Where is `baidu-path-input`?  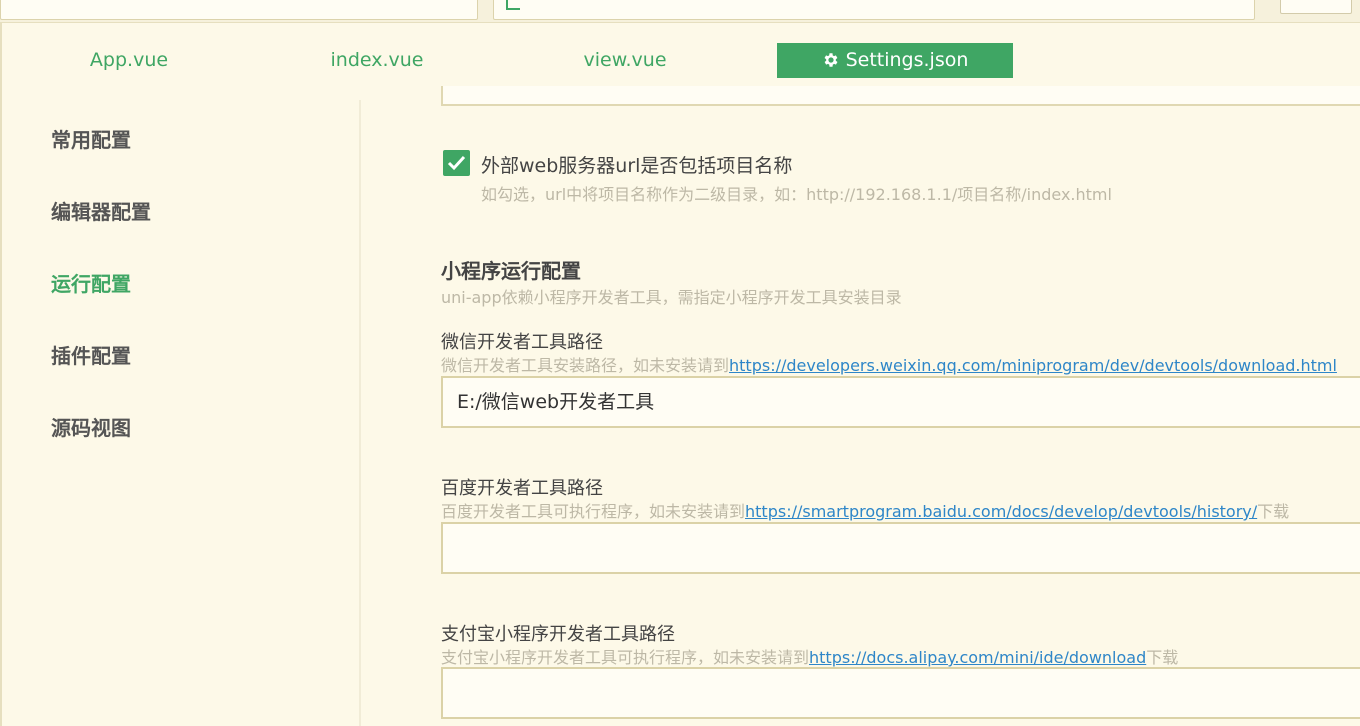 baidu-path-input is located at coordinates (900, 548).